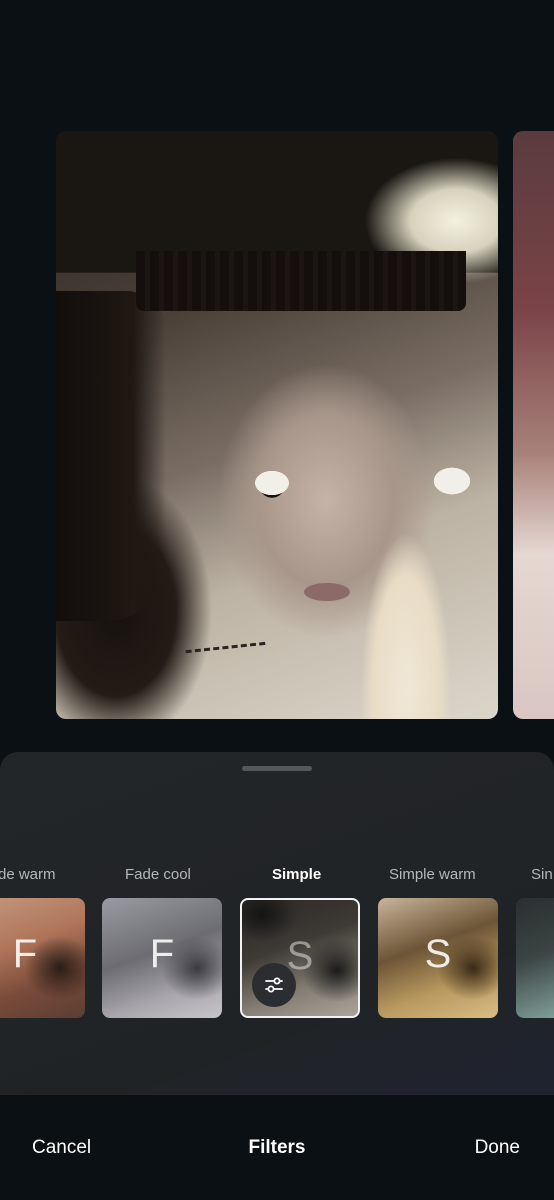 The width and height of the screenshot is (554, 1200). What do you see at coordinates (158, 874) in the screenshot?
I see `filter-label-fade-cool: Fade cool` at bounding box center [158, 874].